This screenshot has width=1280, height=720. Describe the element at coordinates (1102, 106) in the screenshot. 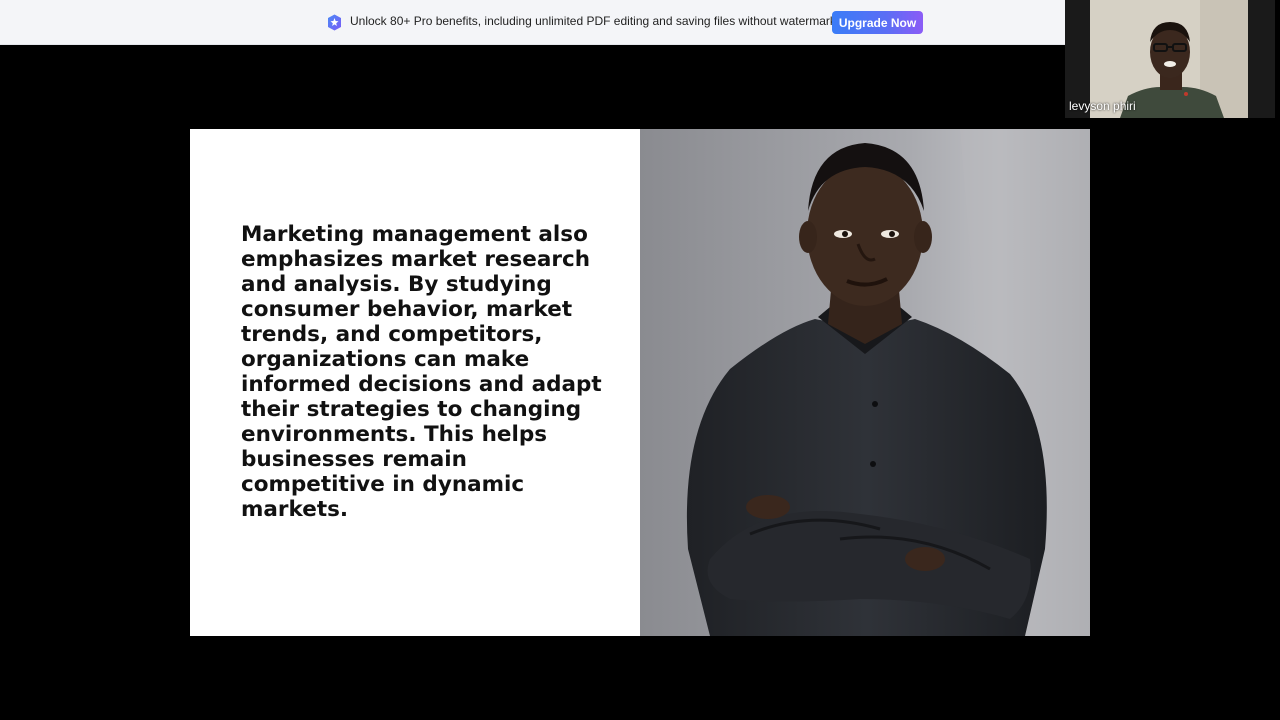

I see `participant-name: levyson phiri` at that location.